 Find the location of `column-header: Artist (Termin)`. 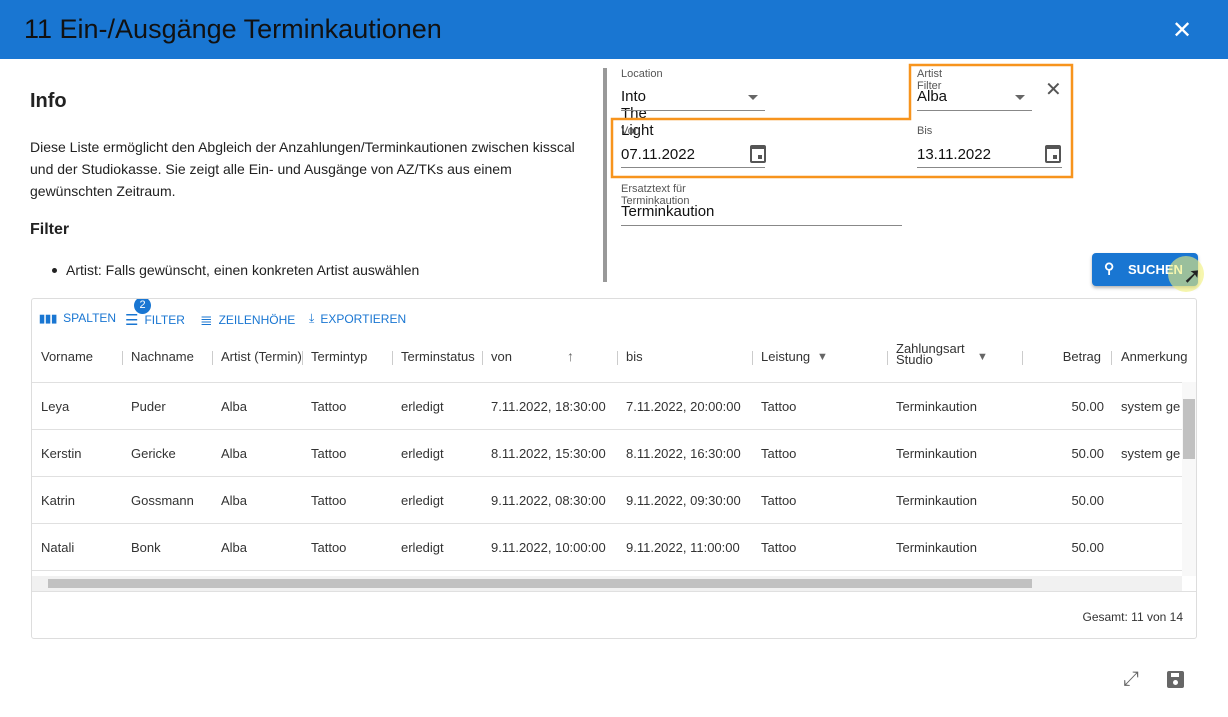

column-header: Artist (Termin) is located at coordinates (261, 356).